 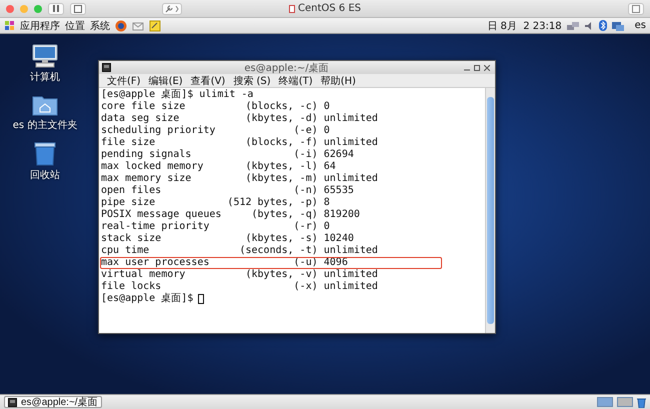 I want to click on taskbar-button: es@apple:~/桌面, so click(x=53, y=402).